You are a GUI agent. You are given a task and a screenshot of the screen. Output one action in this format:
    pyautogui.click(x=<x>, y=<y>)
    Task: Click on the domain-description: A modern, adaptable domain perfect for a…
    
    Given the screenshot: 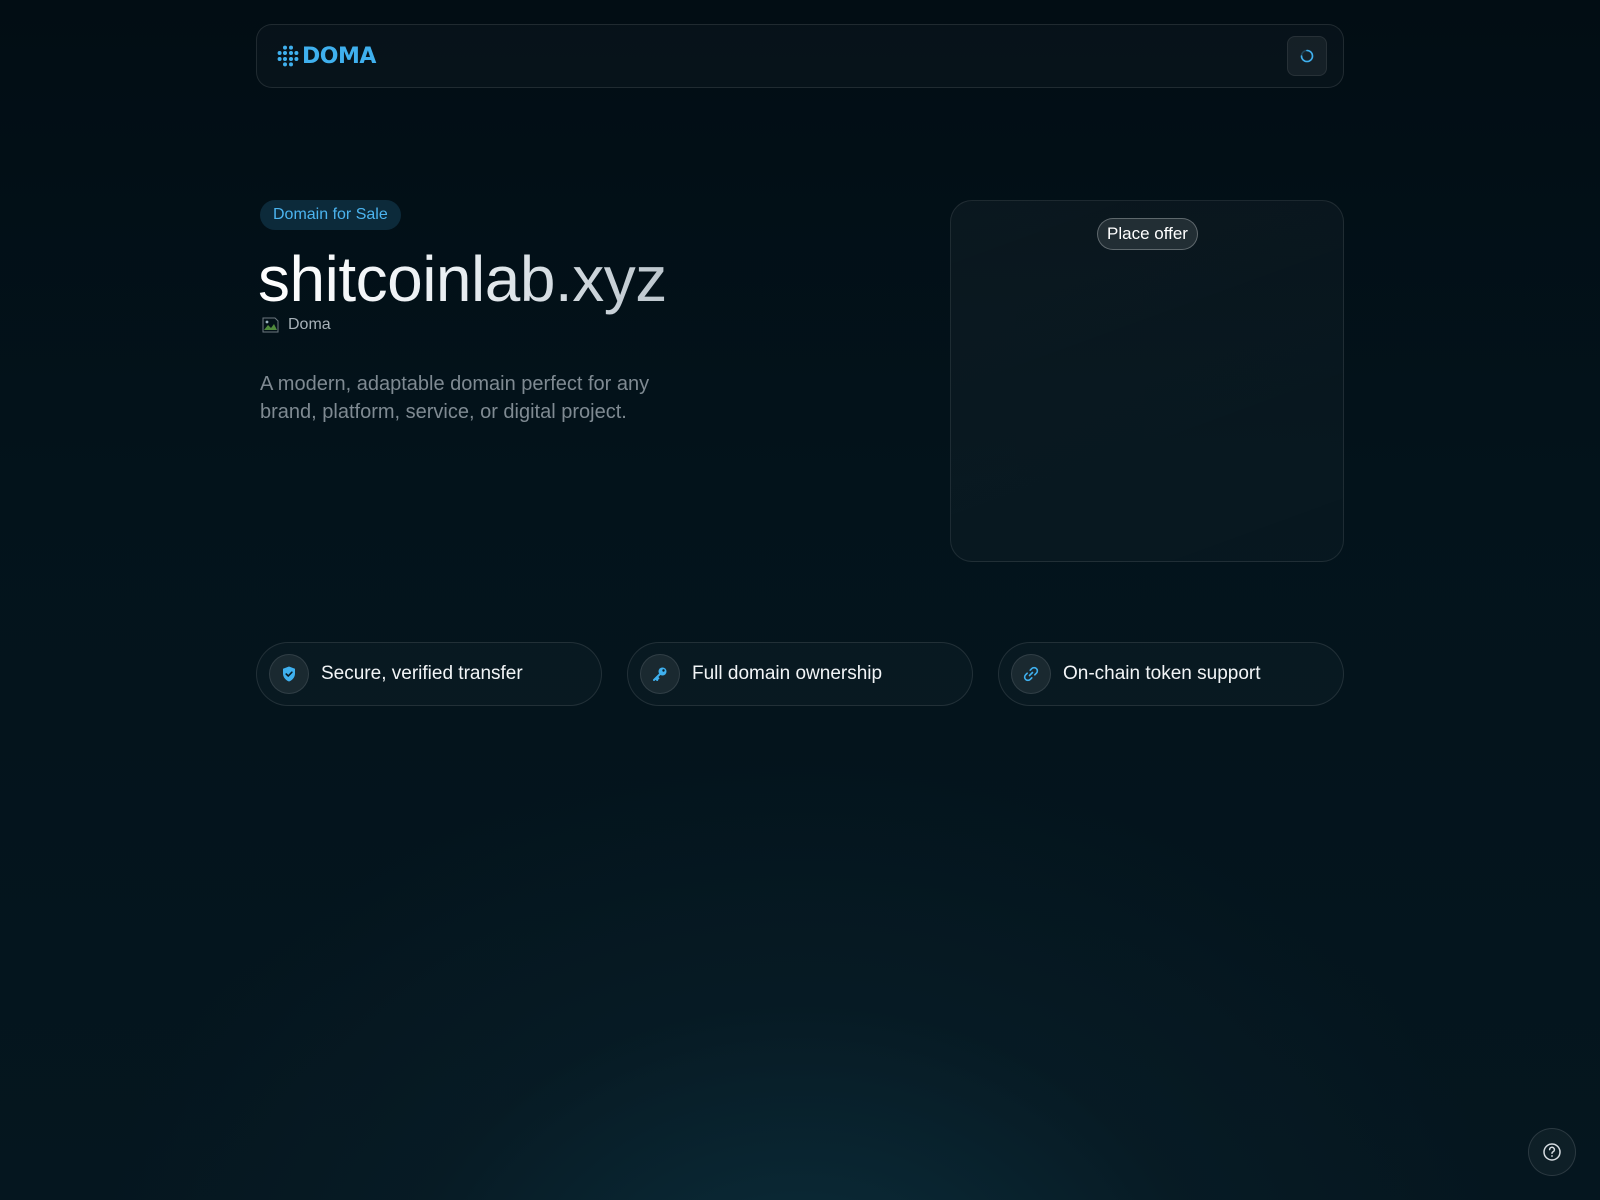 What is the action you would take?
    pyautogui.click(x=455, y=398)
    